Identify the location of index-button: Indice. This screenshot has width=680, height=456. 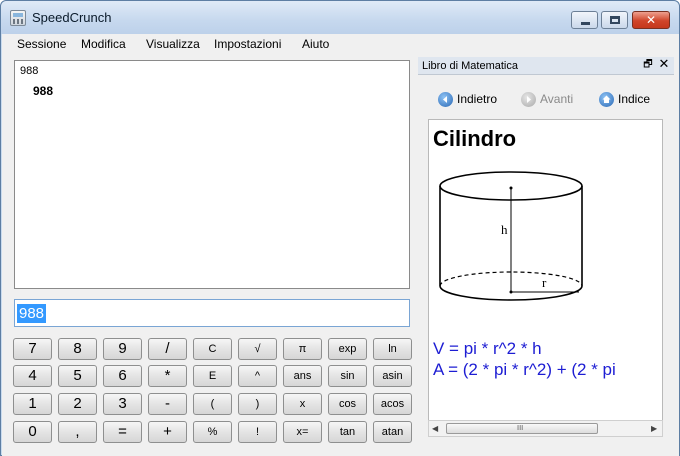
(627, 100).